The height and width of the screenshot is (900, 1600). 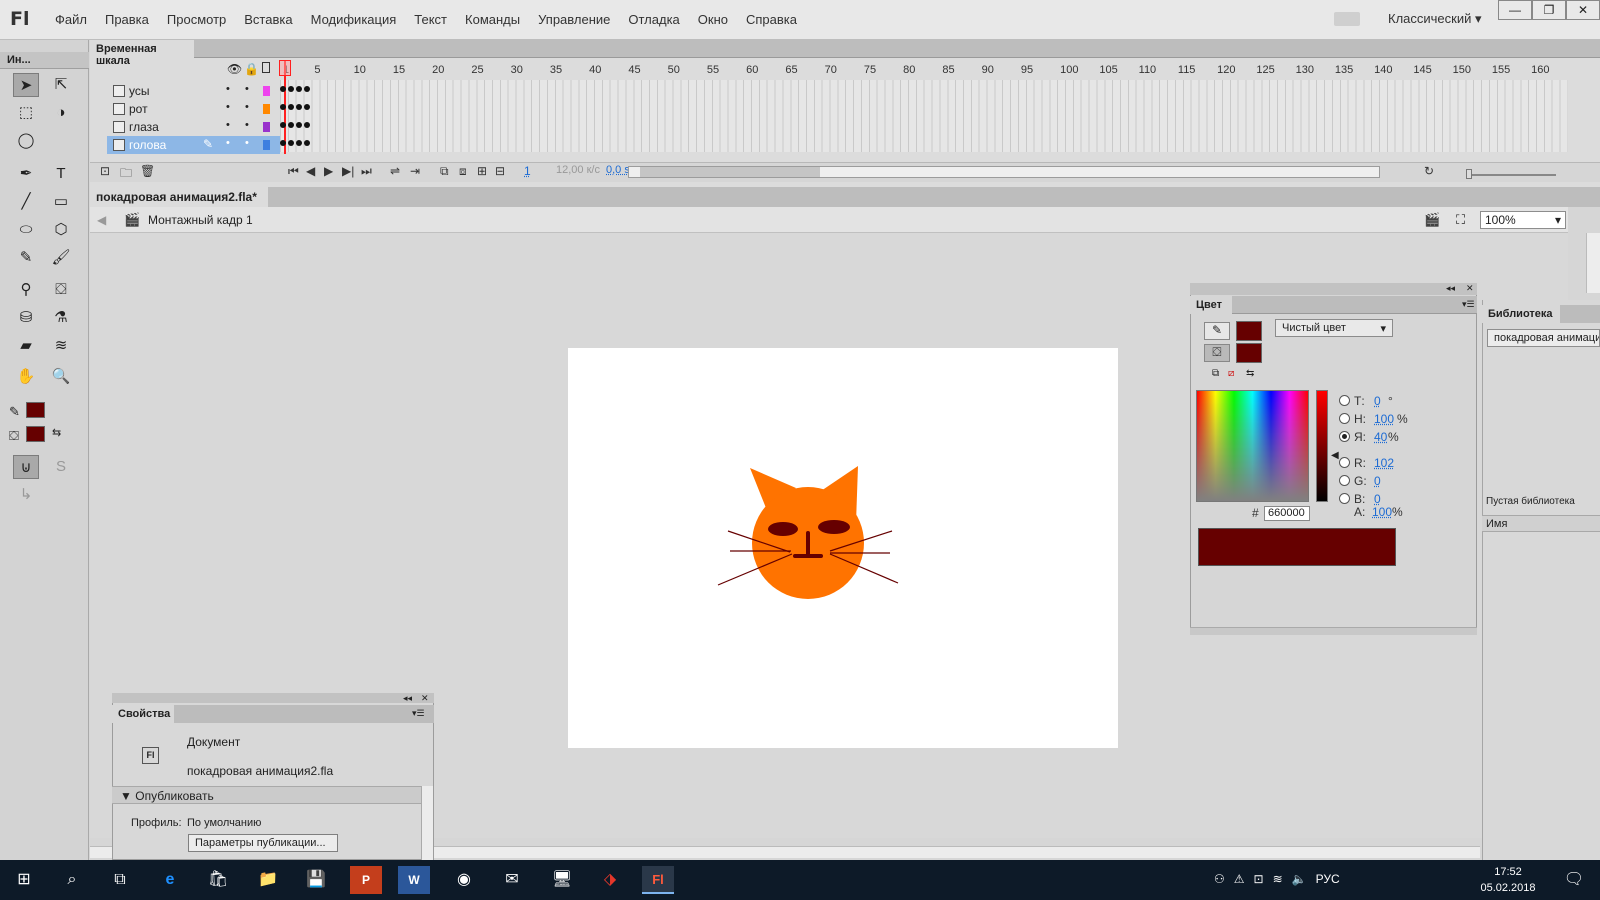 What do you see at coordinates (26, 318) in the screenshot?
I see `ink-bottle-tool-icon: ⛁` at bounding box center [26, 318].